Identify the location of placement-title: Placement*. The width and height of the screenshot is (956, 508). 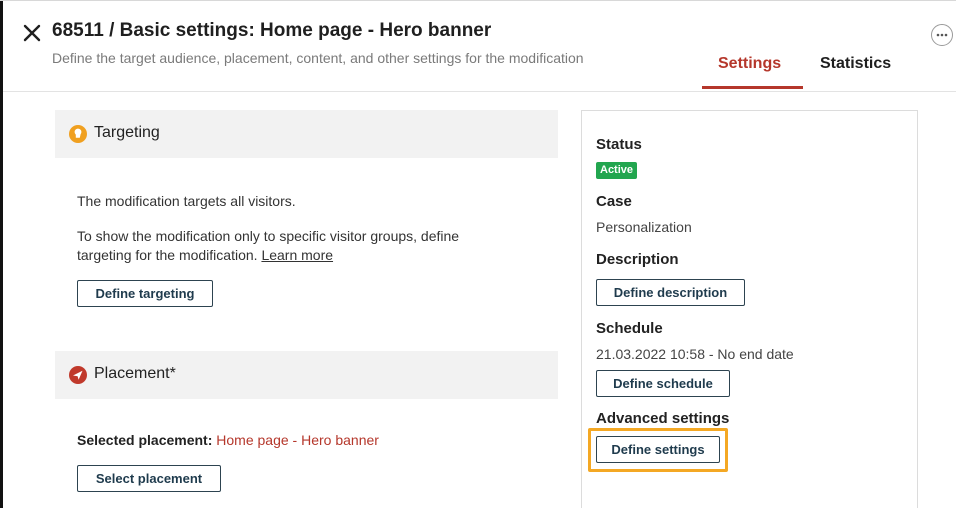
(135, 373).